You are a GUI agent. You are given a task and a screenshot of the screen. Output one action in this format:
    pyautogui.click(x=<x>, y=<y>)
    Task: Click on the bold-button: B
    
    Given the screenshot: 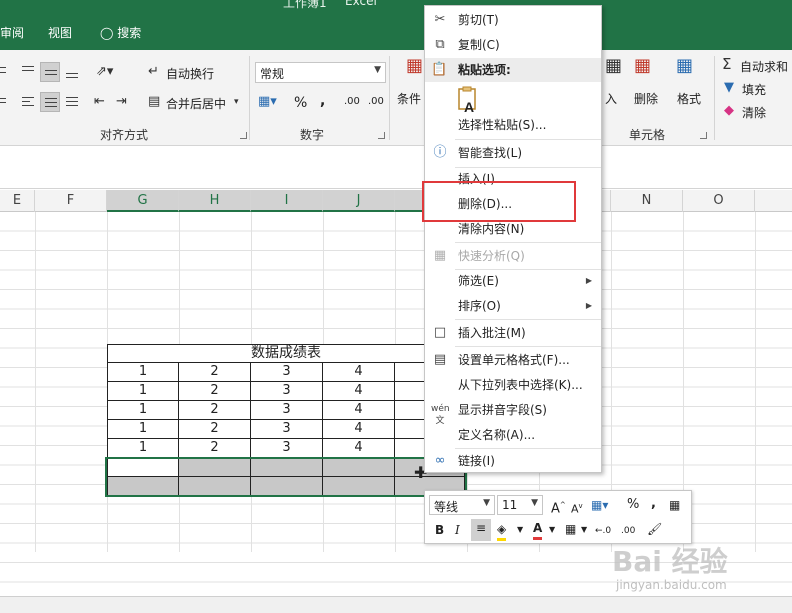 What is the action you would take?
    pyautogui.click(x=439, y=530)
    